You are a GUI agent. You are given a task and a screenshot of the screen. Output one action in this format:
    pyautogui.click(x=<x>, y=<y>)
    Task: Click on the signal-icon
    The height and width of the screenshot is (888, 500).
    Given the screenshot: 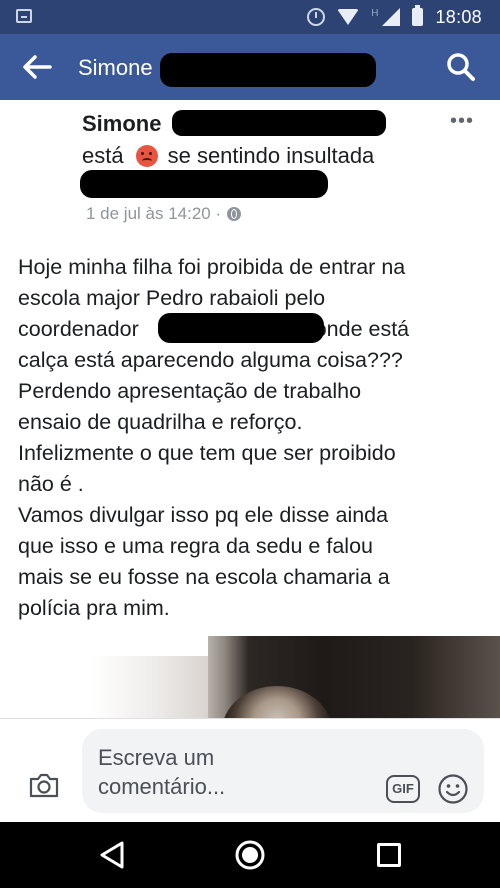 What is the action you would take?
    pyautogui.click(x=391, y=17)
    